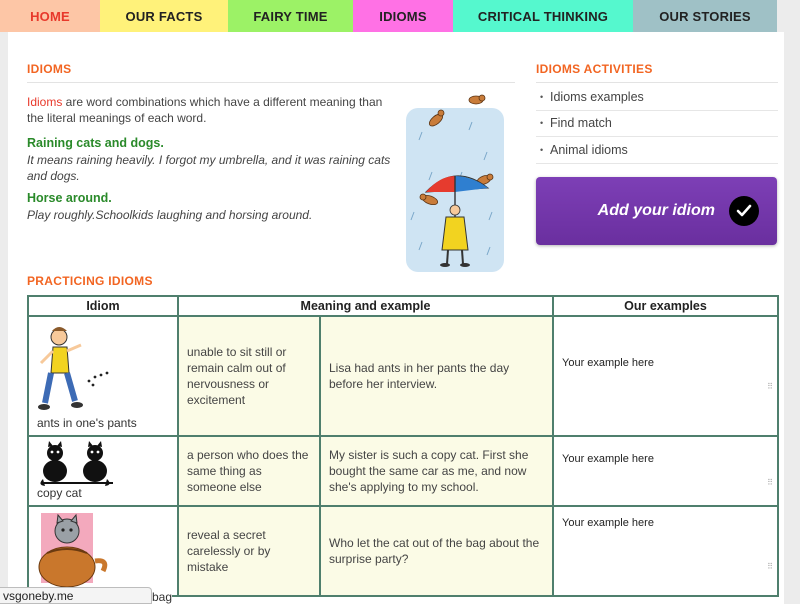  I want to click on tab-critical-thinking: CRITICAL THINKING, so click(543, 16).